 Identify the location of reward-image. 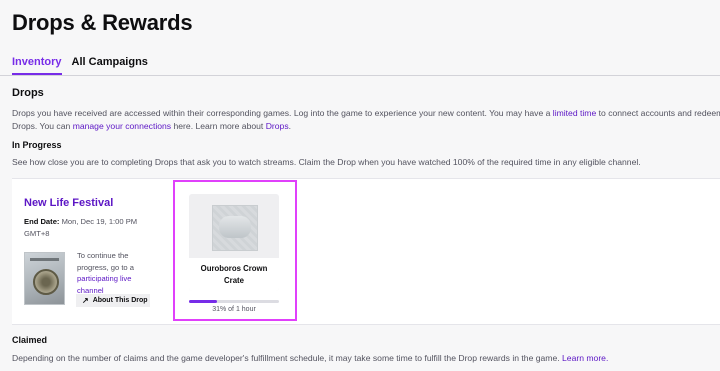
(235, 228).